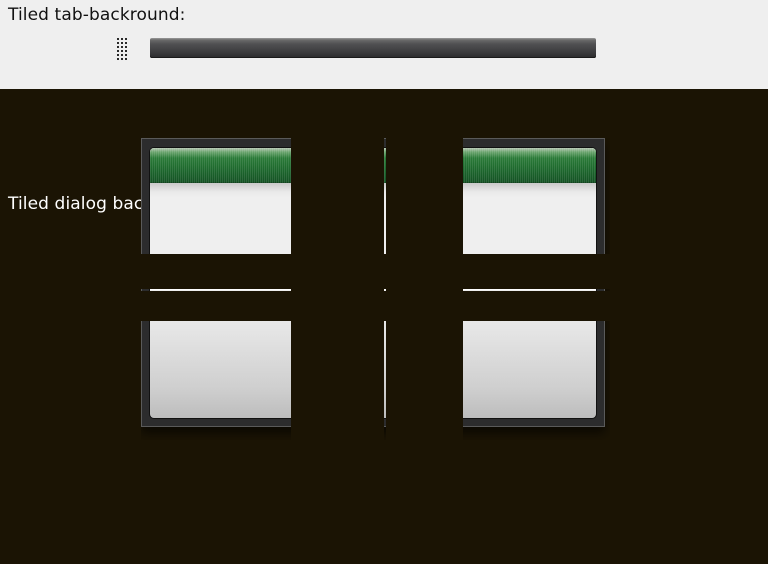  I want to click on tiled-tab-bar, so click(373, 48).